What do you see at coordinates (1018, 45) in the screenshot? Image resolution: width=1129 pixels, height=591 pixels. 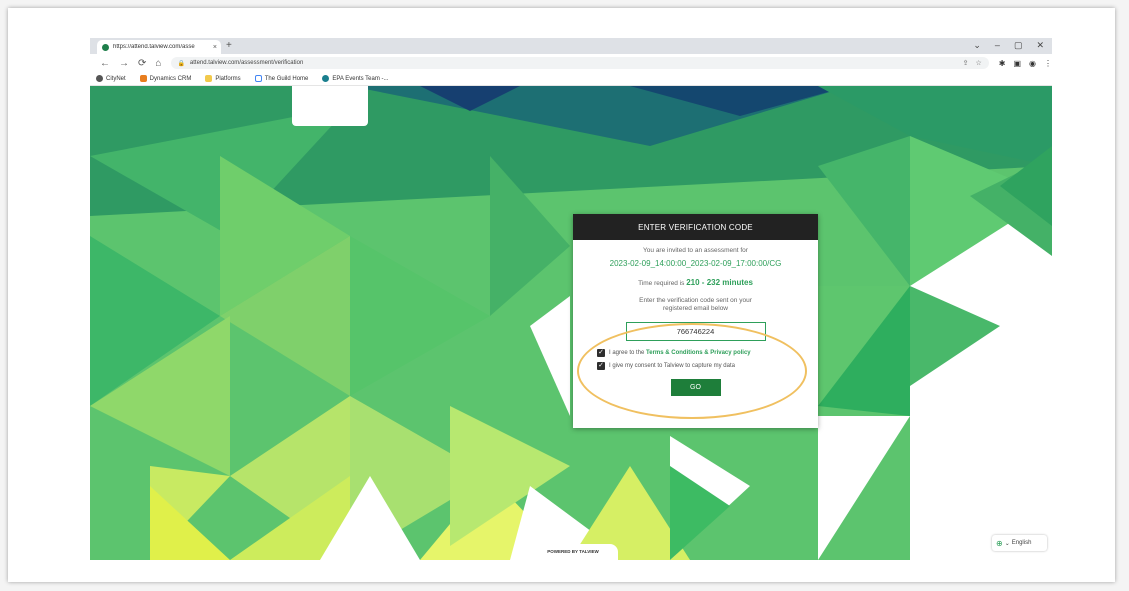 I see `maximize-button: ▢` at bounding box center [1018, 45].